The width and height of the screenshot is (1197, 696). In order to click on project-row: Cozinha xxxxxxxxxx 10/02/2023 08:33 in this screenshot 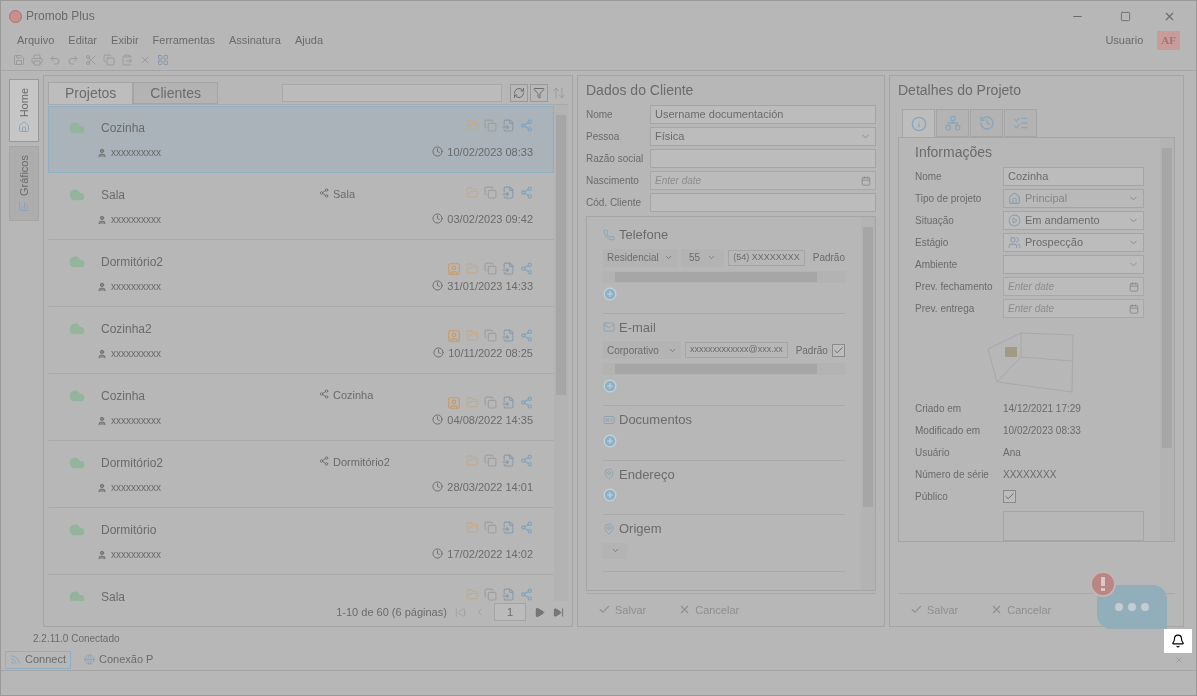, I will do `click(301, 139)`.